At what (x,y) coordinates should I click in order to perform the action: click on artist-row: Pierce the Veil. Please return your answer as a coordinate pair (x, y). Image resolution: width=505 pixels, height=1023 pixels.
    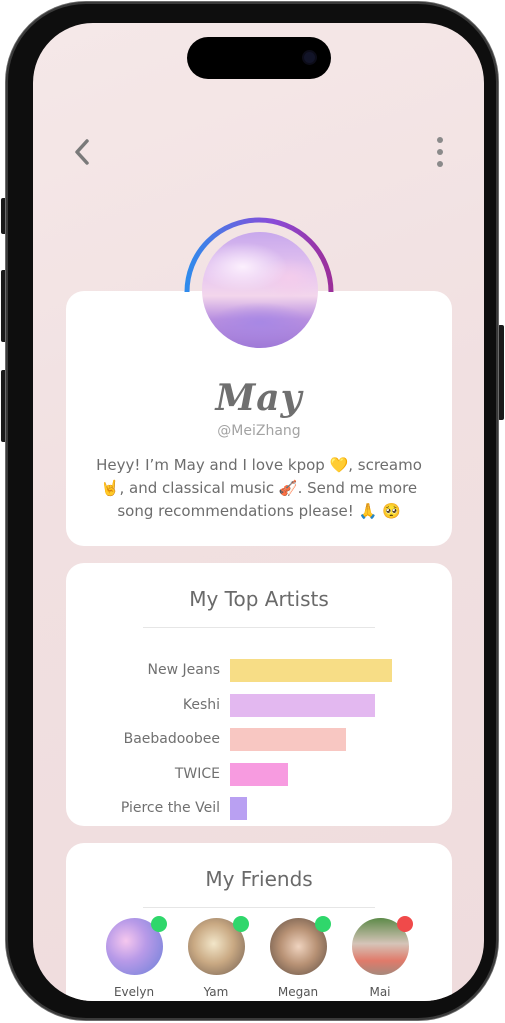
    Looking at the image, I should click on (259, 809).